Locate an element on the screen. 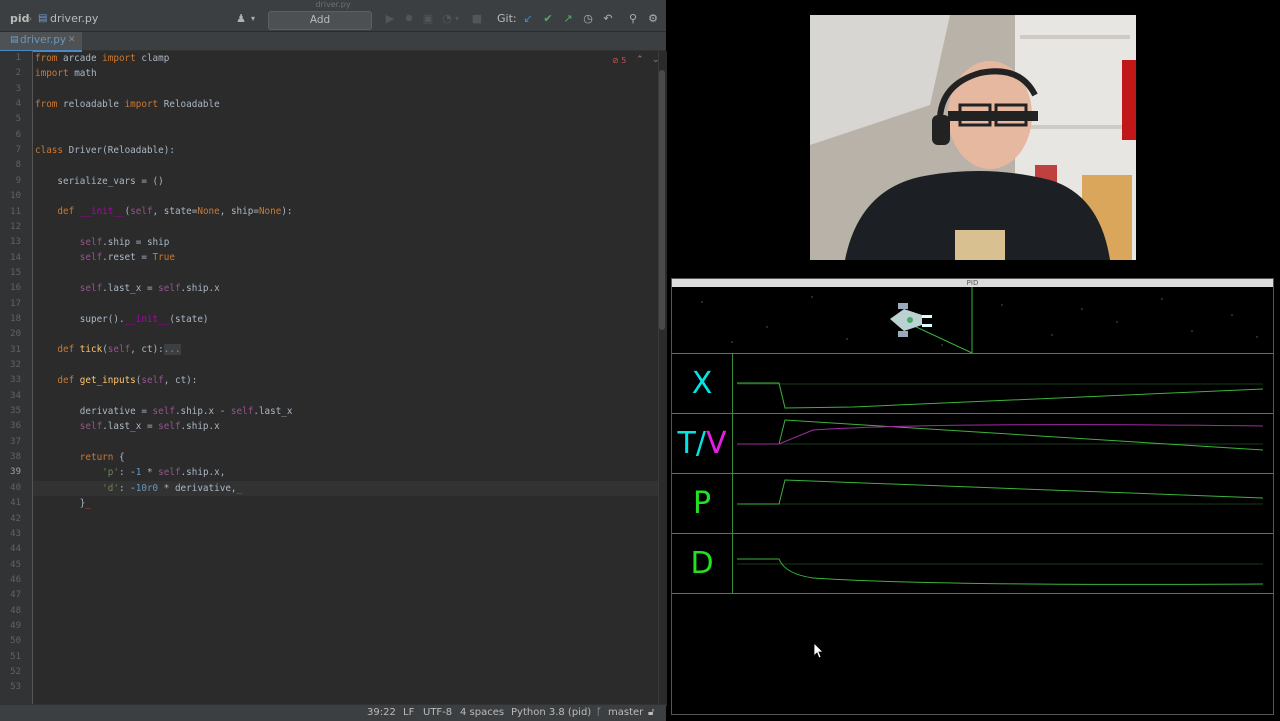 Image resolution: width=1280 pixels, height=721 pixels. presenter-video is located at coordinates (973, 137).